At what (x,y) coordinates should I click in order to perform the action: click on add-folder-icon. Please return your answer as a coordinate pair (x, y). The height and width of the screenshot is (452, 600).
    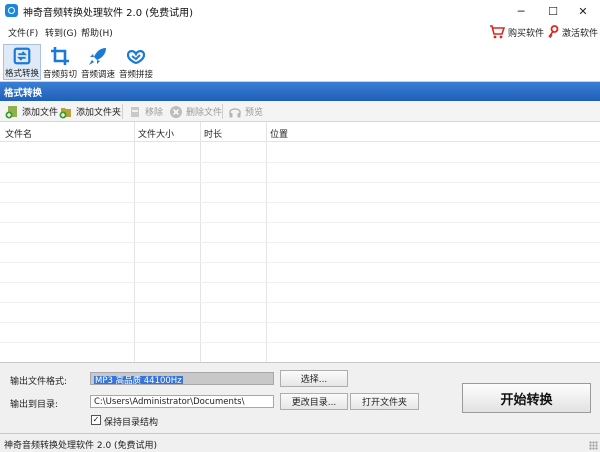
    Looking at the image, I should click on (65, 112).